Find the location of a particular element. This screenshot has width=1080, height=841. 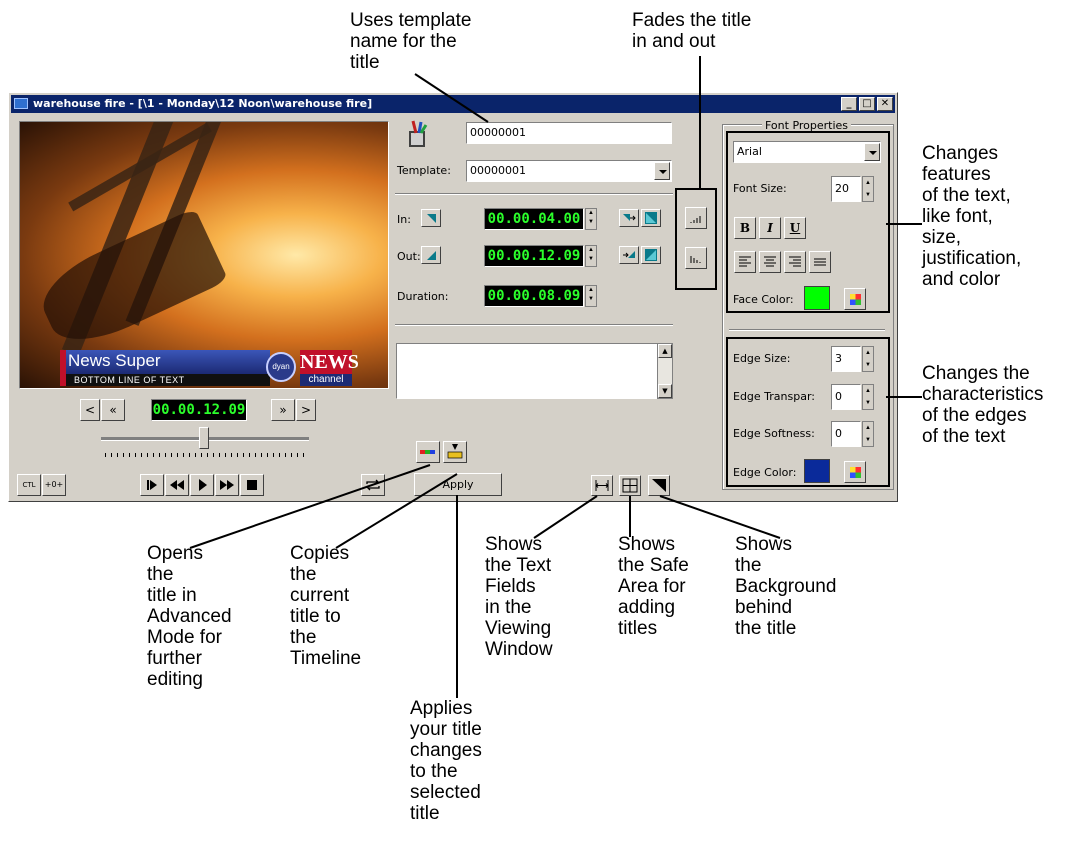

in-timecode: 00.00.04.00 is located at coordinates (534, 219).